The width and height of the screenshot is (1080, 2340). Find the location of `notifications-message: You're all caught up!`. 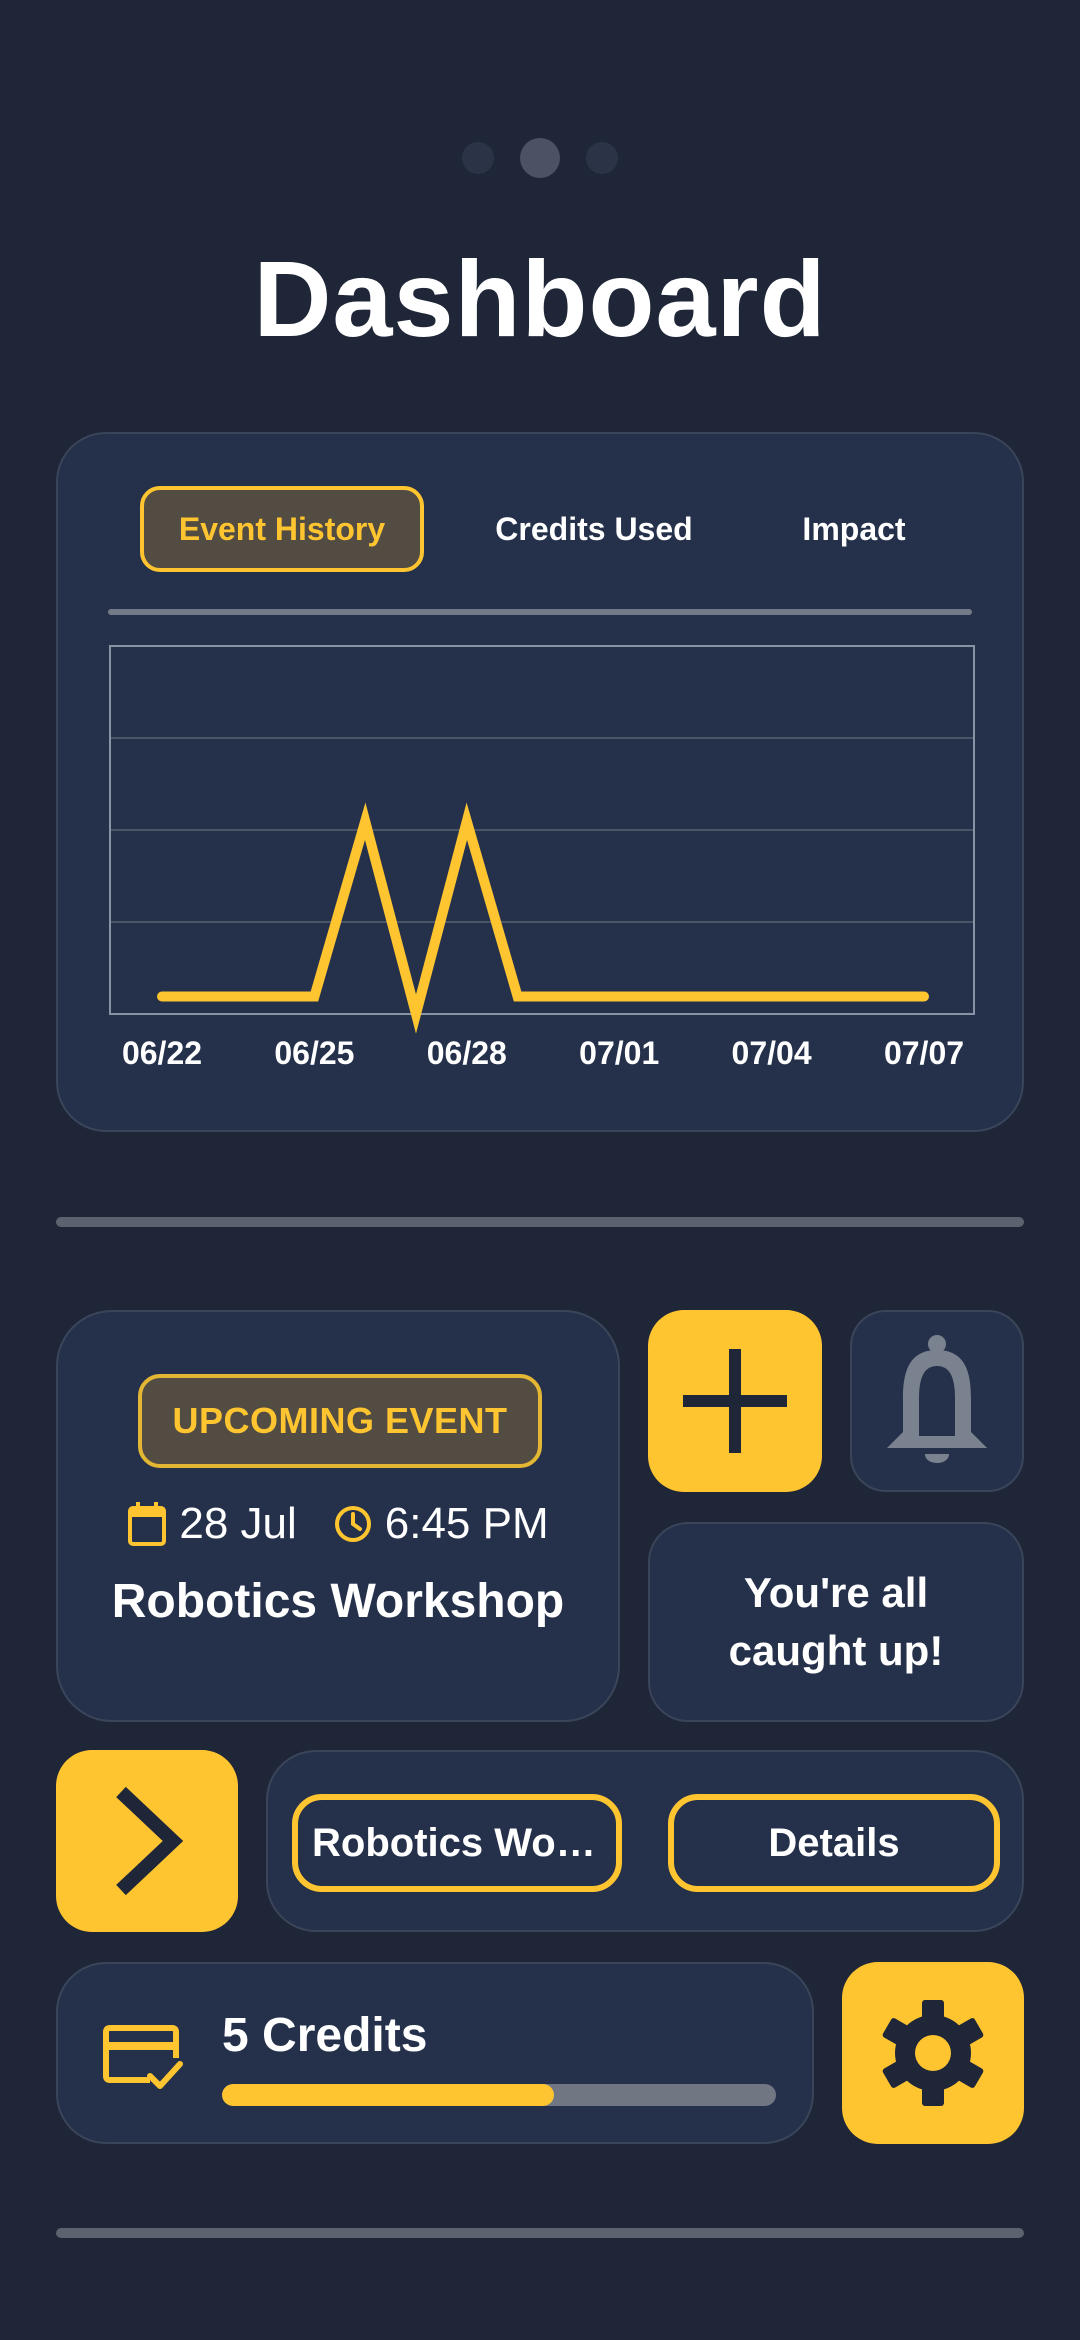

notifications-message: You're all caught up! is located at coordinates (836, 1621).